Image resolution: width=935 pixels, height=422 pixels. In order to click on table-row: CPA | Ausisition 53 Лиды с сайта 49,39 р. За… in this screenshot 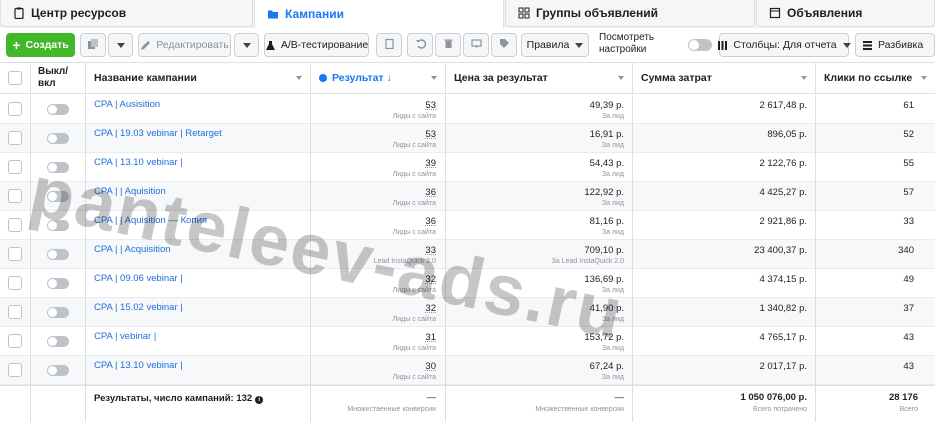, I will do `click(467, 109)`.